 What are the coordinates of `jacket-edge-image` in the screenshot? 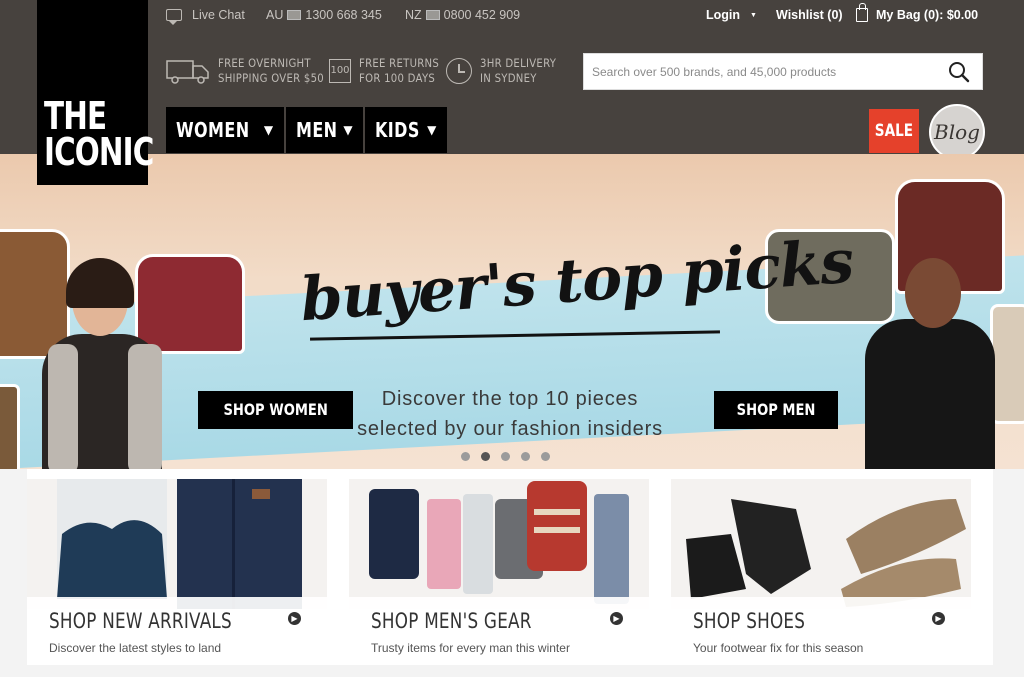 It's located at (10, 426).